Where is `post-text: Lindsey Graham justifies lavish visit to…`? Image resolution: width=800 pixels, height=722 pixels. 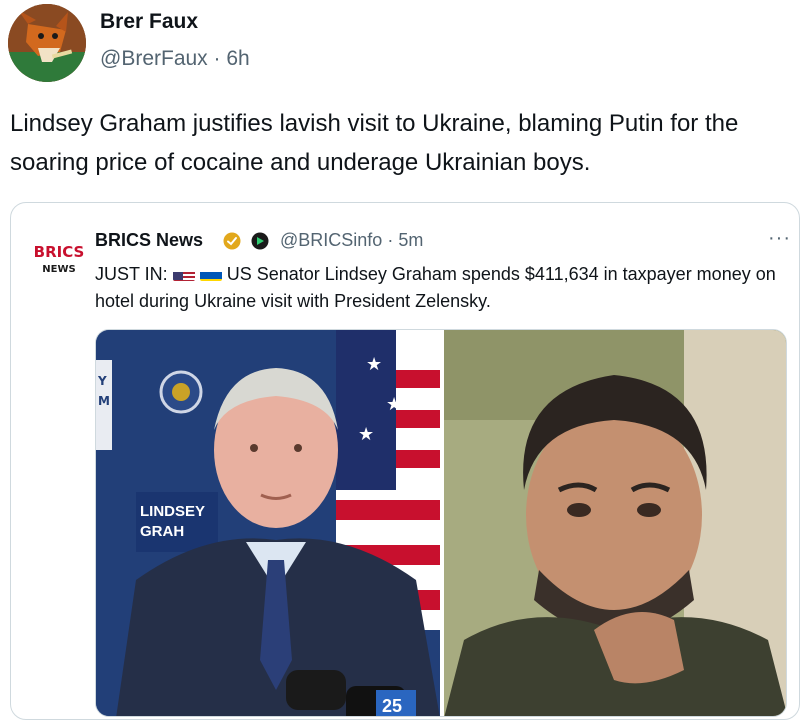
post-text: Lindsey Graham justifies lavish visit to… is located at coordinates (374, 143).